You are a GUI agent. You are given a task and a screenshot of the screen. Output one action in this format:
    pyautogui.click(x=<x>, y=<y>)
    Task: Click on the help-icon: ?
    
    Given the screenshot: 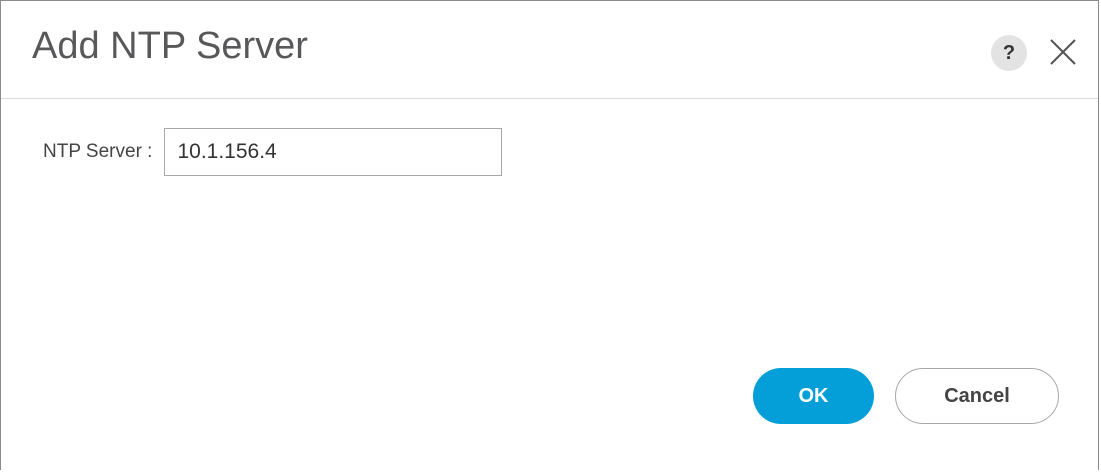 What is the action you would take?
    pyautogui.click(x=1009, y=53)
    